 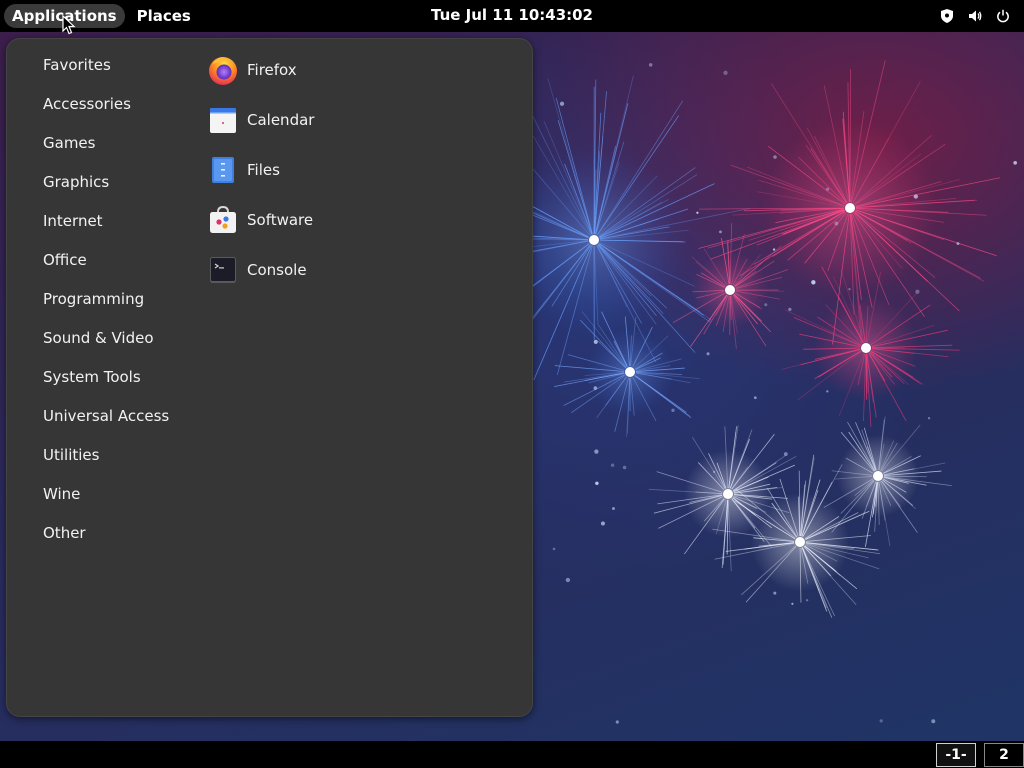 I want to click on category-internet: Internet, so click(x=111, y=221).